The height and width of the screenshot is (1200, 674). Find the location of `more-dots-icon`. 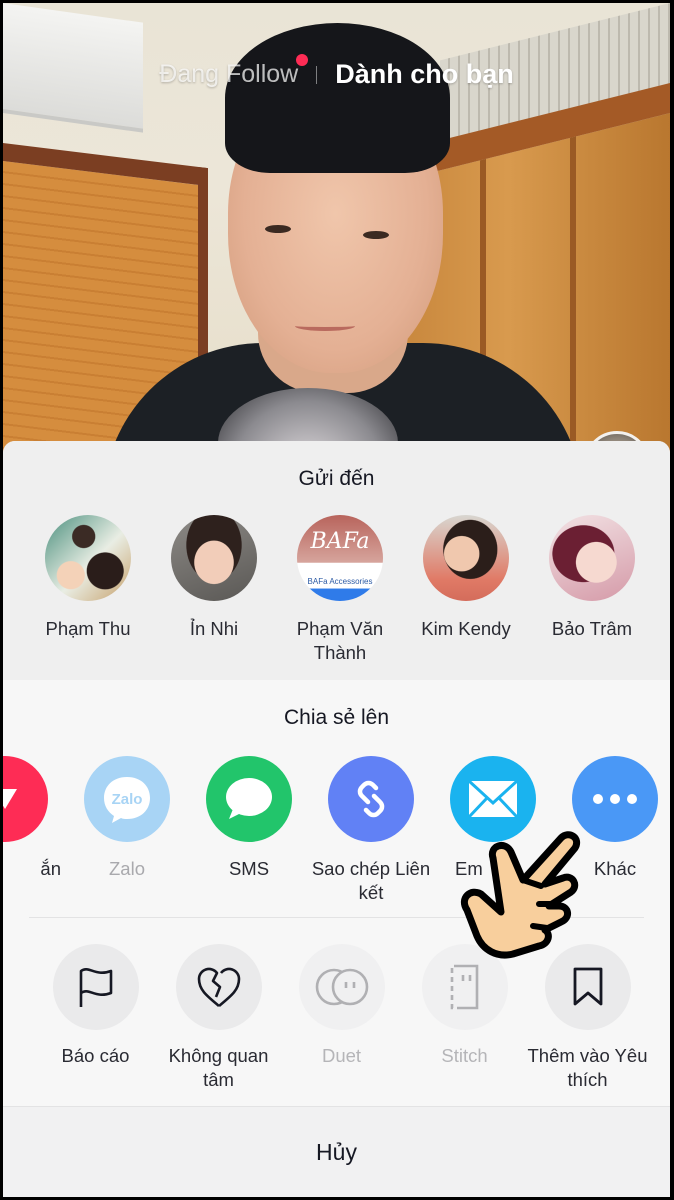

more-dots-icon is located at coordinates (615, 799).